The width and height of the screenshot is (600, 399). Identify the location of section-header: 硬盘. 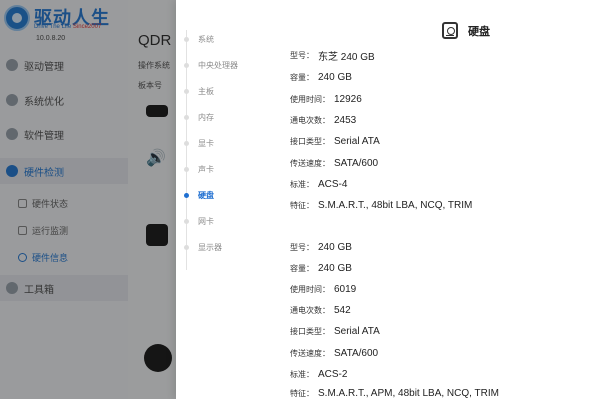
(466, 30).